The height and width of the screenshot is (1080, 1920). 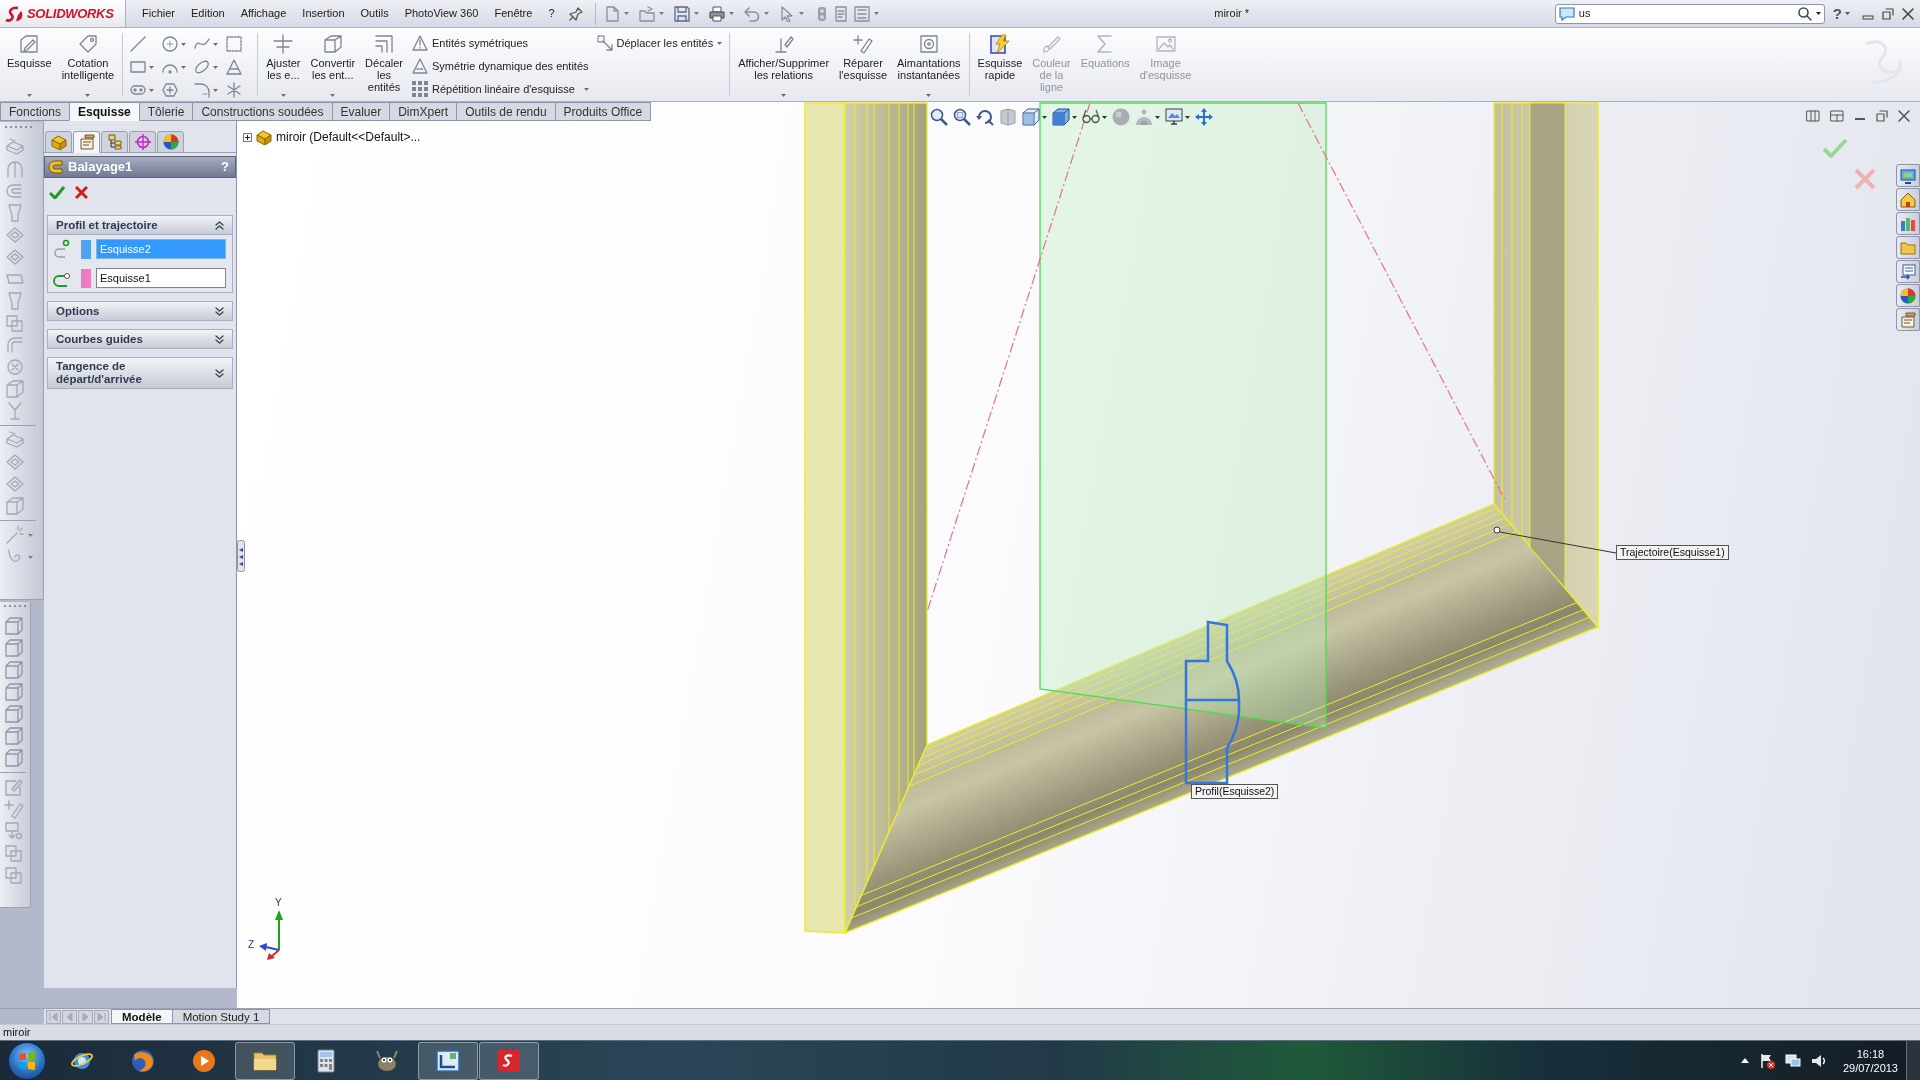 What do you see at coordinates (551, 13) in the screenshot?
I see `menu-item: ?` at bounding box center [551, 13].